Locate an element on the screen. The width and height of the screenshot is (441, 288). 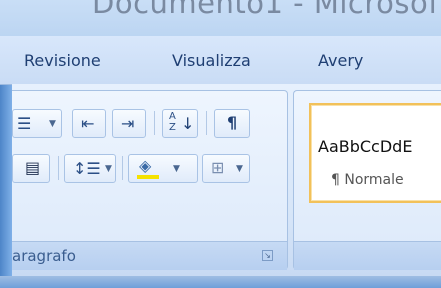
borders-icon: ⊞ is located at coordinates (218, 167).